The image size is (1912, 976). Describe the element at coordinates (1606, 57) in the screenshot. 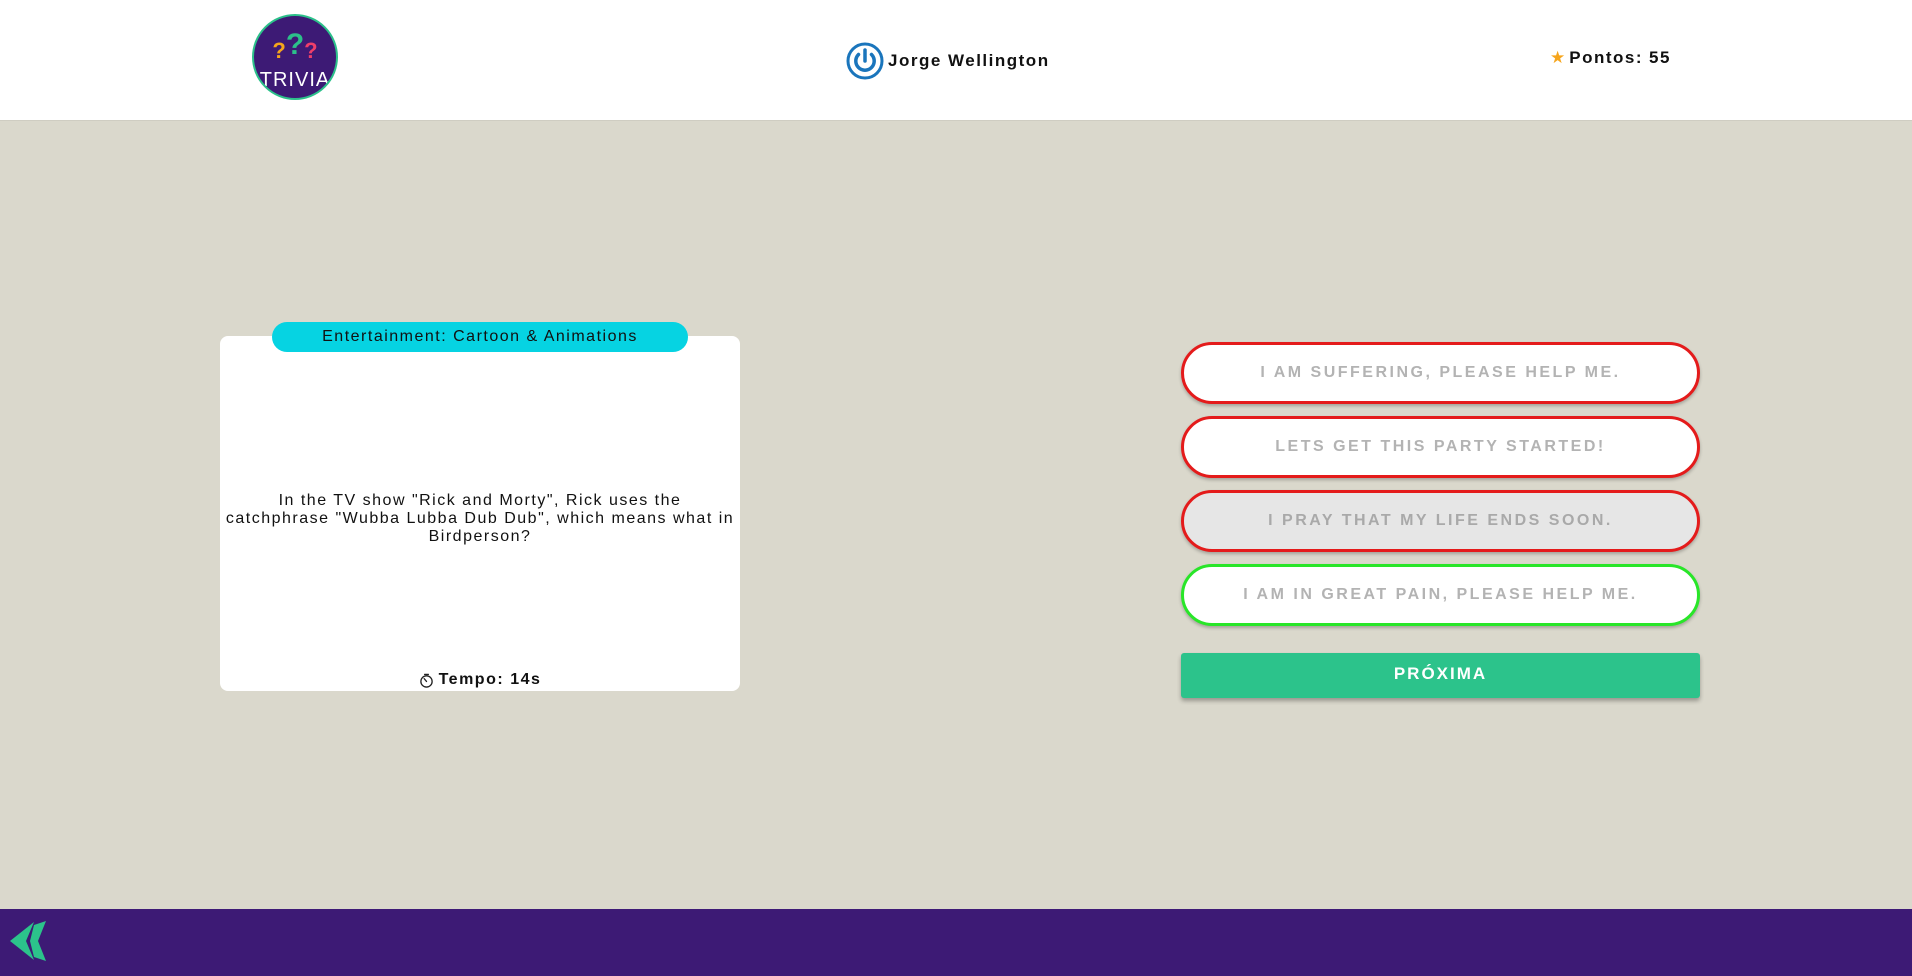

I see `score-label: Pontos:` at that location.